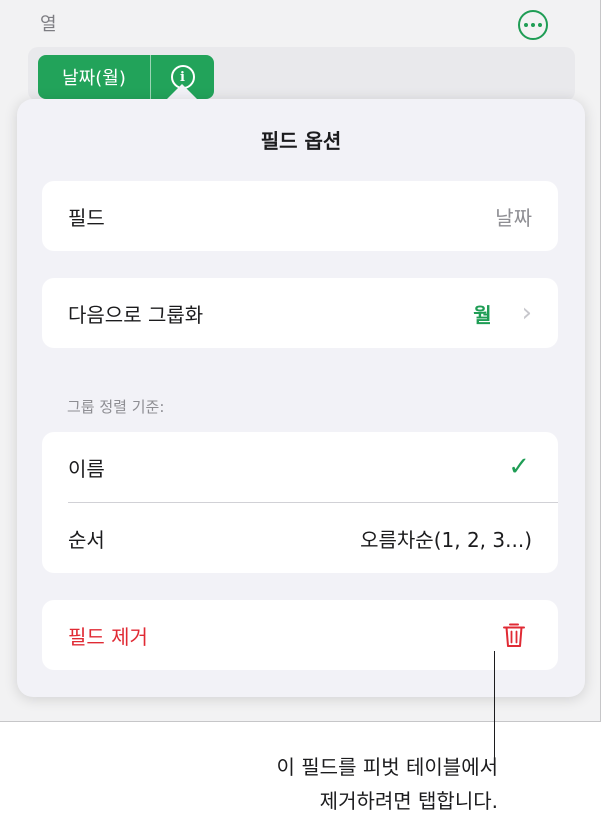  I want to click on sort-section-header: 그룹 정렬 기준:, so click(116, 407).